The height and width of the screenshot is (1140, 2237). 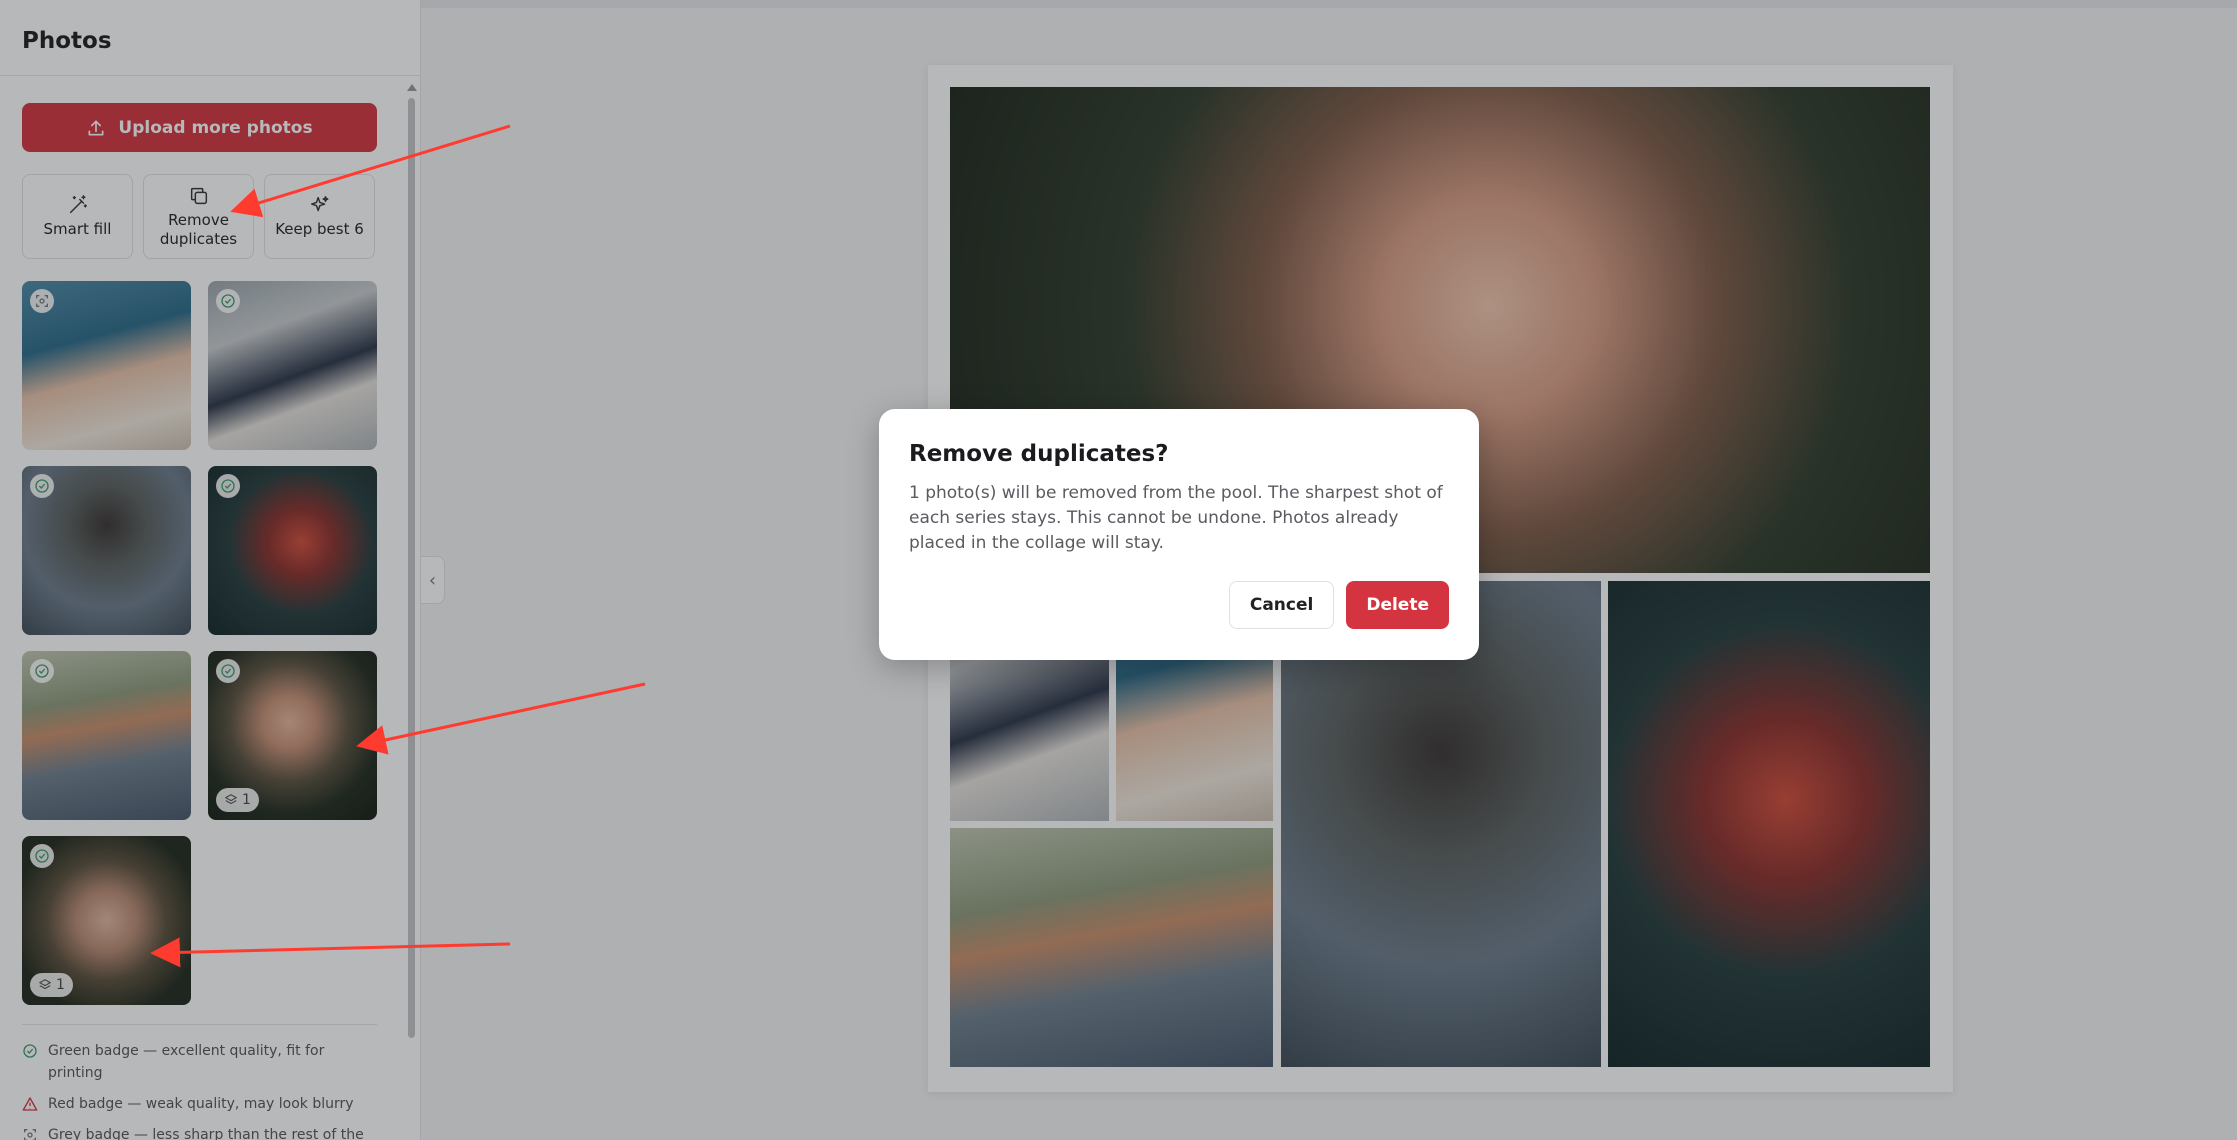 What do you see at coordinates (1397, 605) in the screenshot?
I see `delete-button: Delete` at bounding box center [1397, 605].